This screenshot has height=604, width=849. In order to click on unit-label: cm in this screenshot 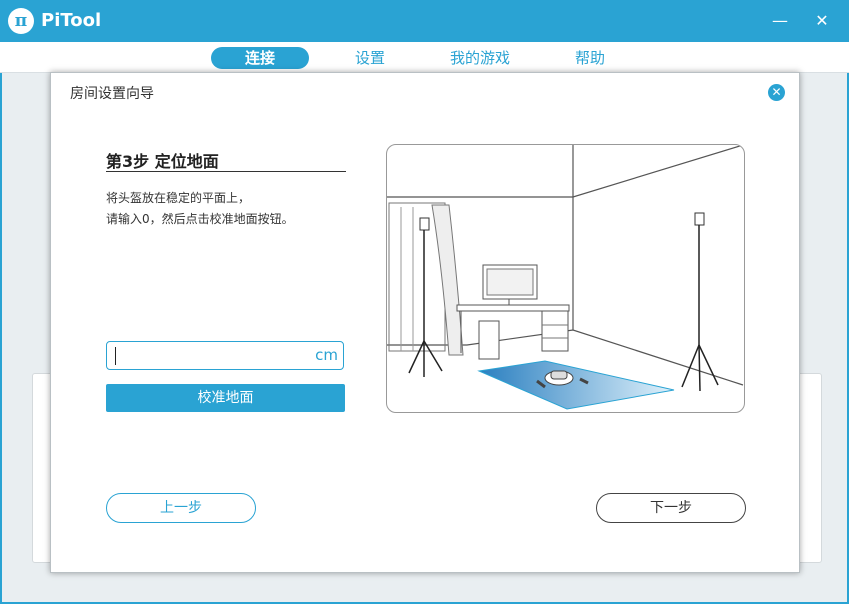, I will do `click(326, 355)`.